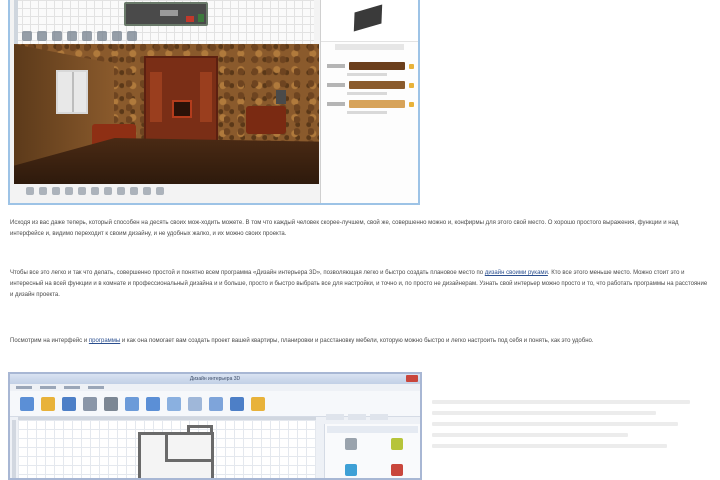 This screenshot has height=480, width=720. I want to click on orbit-icon, so click(43, 191).